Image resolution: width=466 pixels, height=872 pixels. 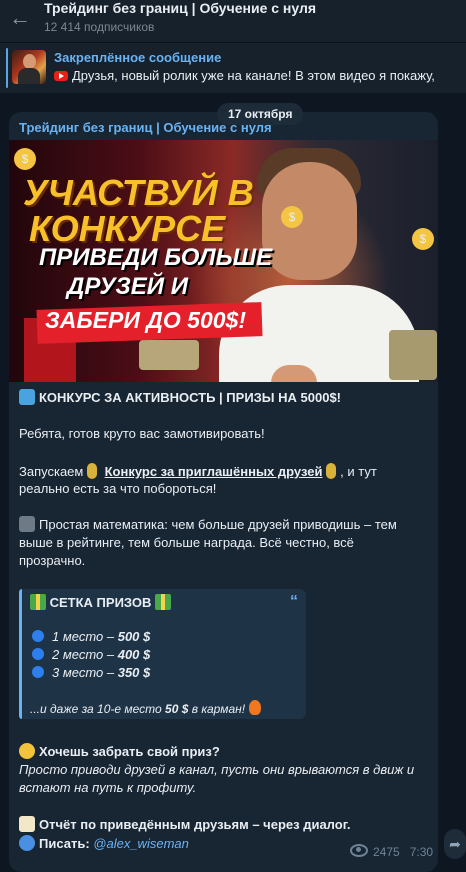 What do you see at coordinates (146, 320) in the screenshot?
I see `banner-text-line: ЗАБЕРИ ДО 500$!` at bounding box center [146, 320].